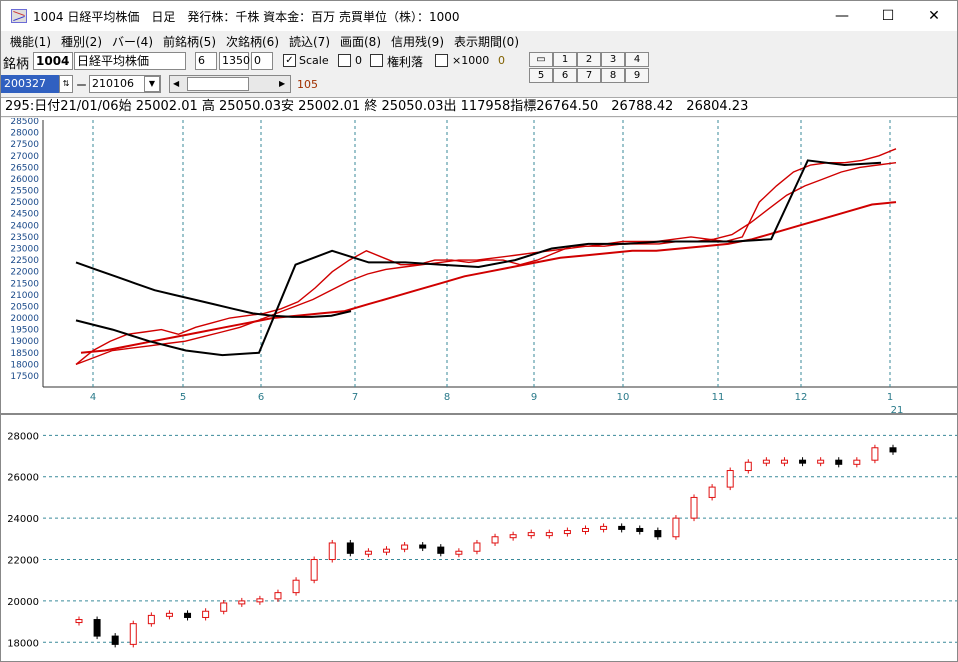  I want to click on upper-y-tick-label: 25500, so click(24, 192).